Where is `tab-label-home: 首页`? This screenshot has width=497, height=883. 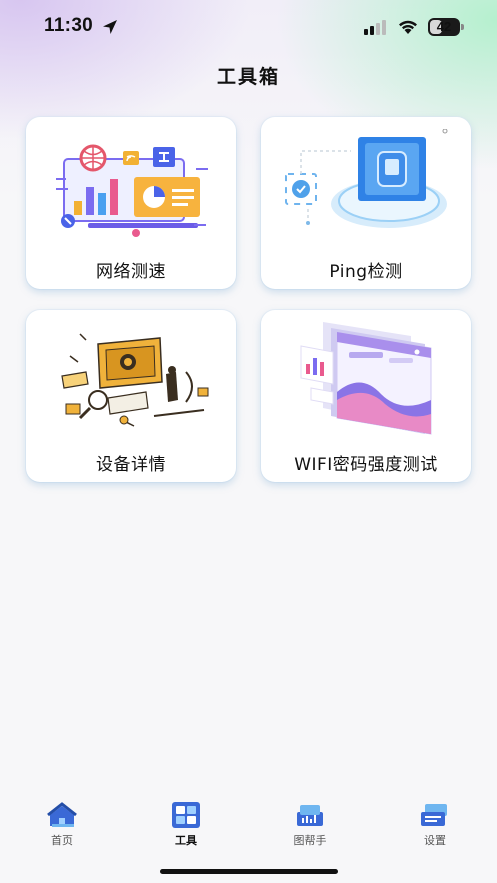
tab-label-home: 首页 is located at coordinates (62, 840).